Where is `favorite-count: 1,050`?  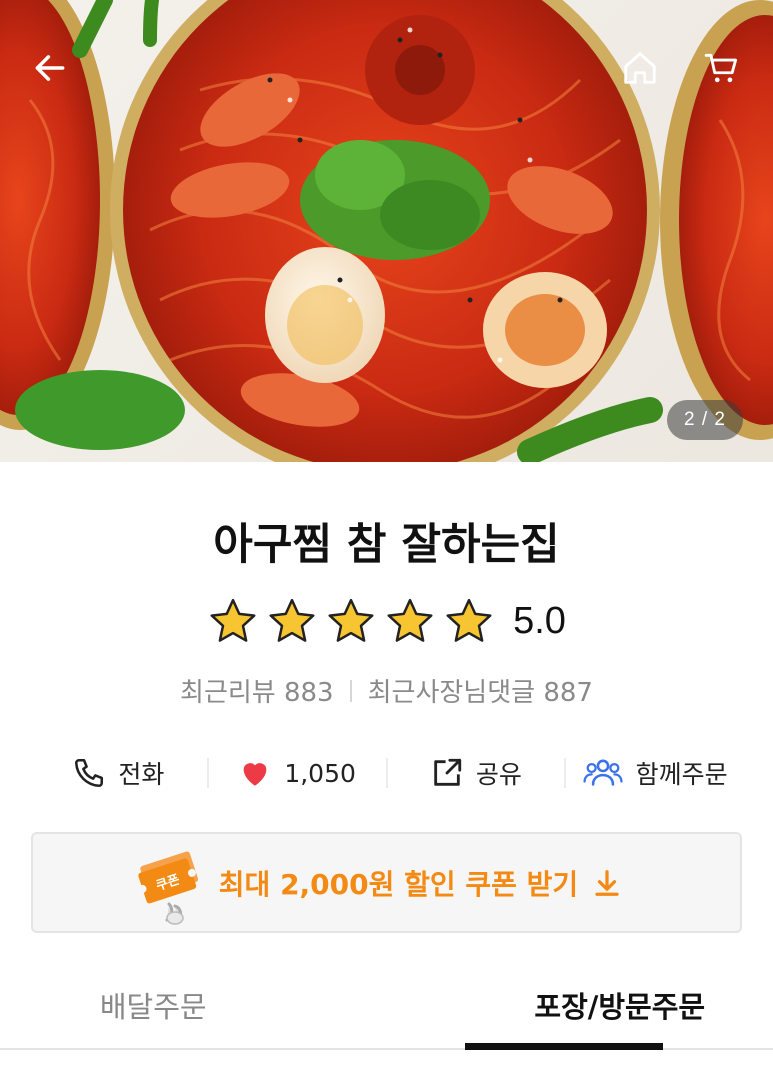
favorite-count: 1,050 is located at coordinates (320, 773).